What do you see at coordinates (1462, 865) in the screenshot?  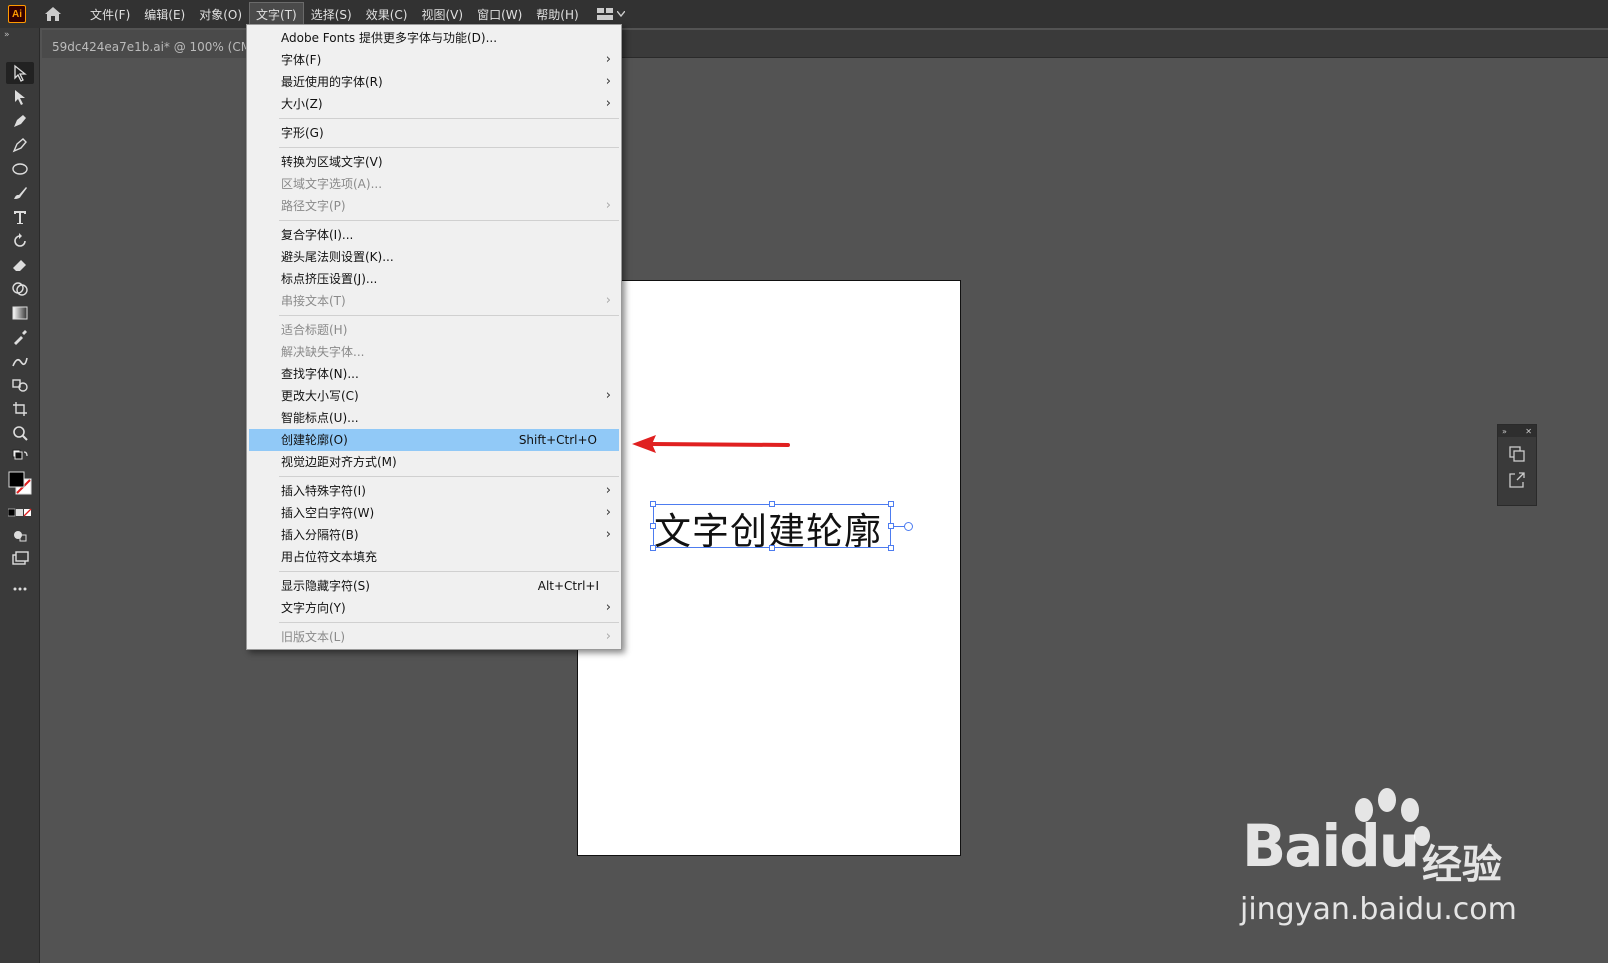 I see `watermark-cn: 经验` at bounding box center [1462, 865].